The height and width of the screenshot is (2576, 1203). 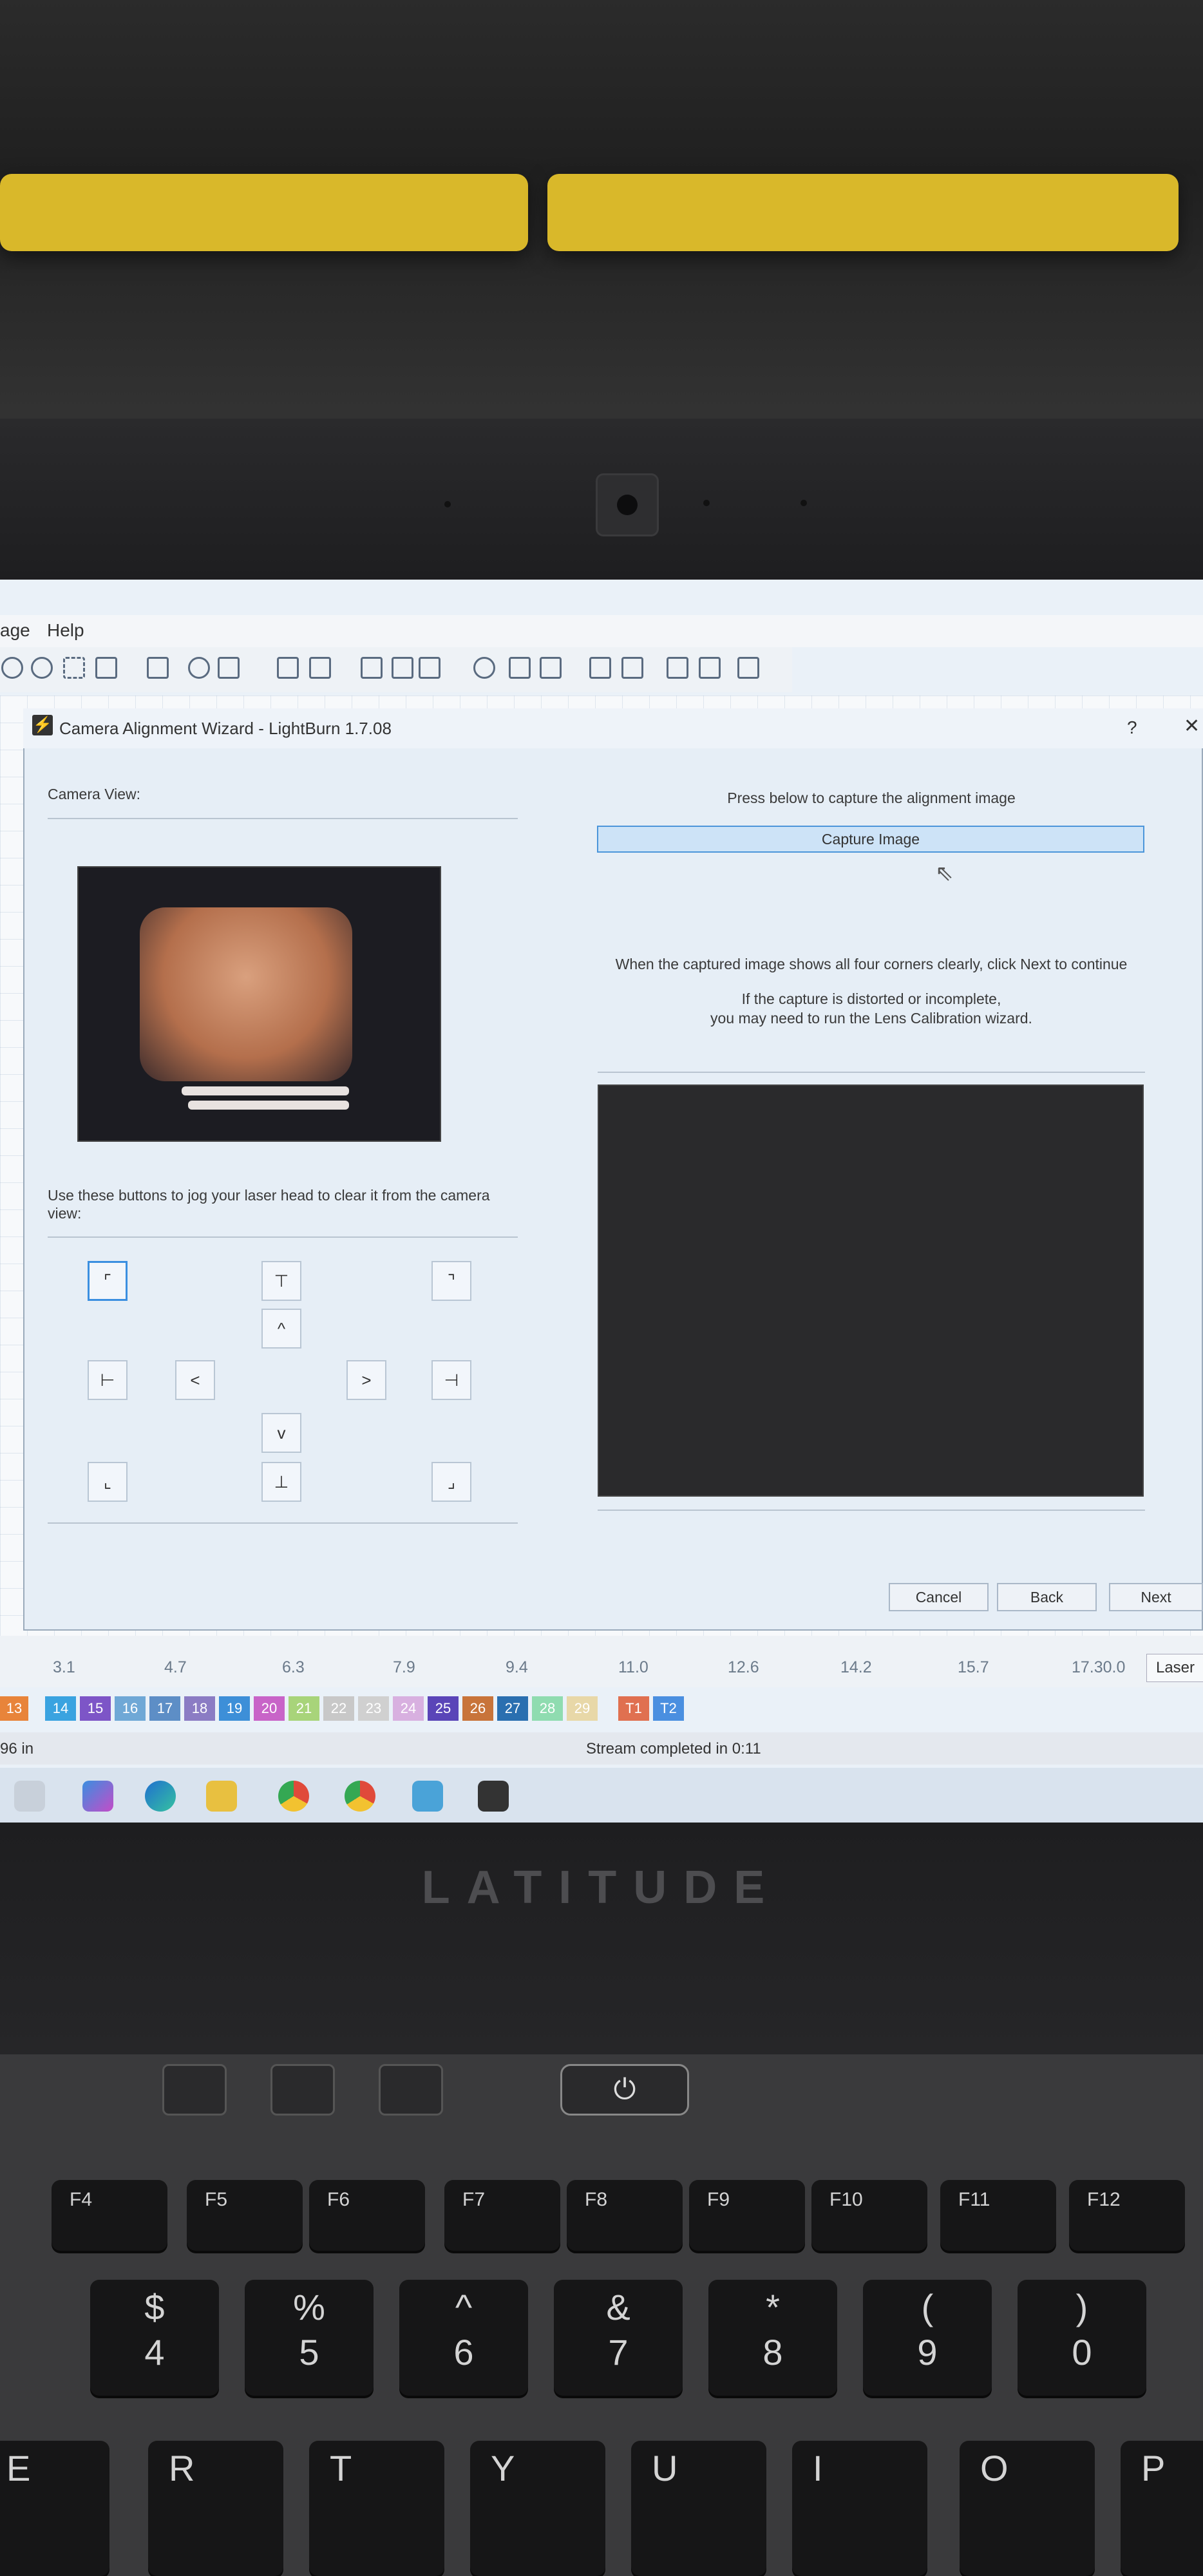 What do you see at coordinates (106, 668) in the screenshot?
I see `camera-icon` at bounding box center [106, 668].